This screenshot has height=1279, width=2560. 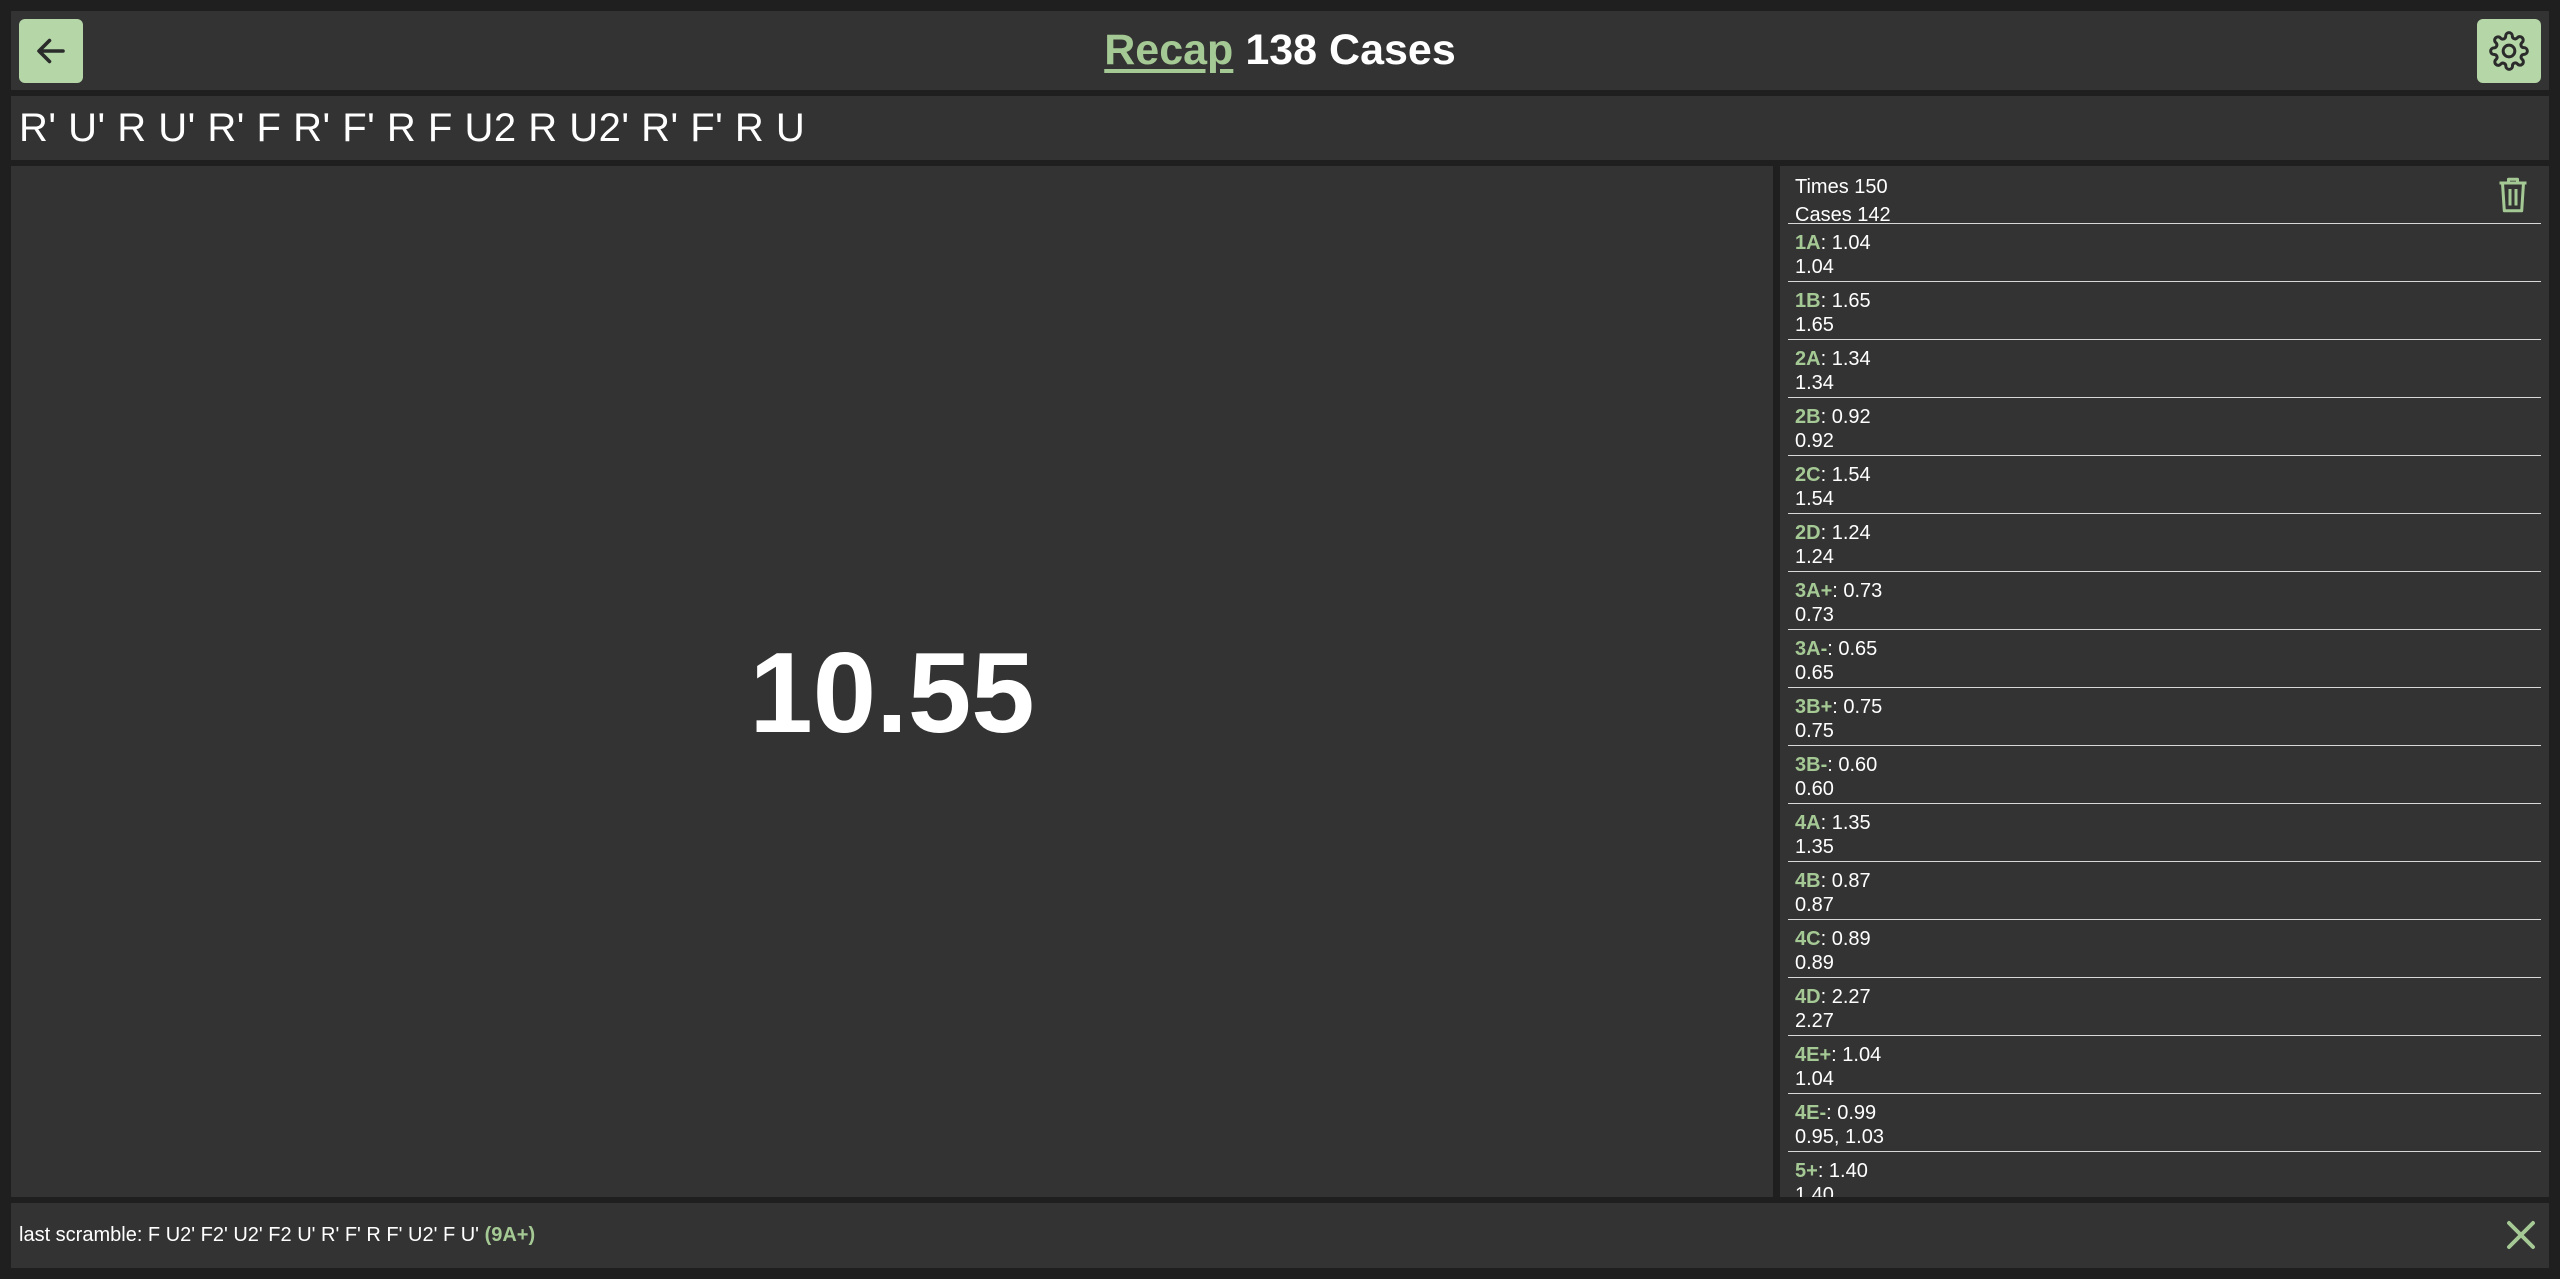 What do you see at coordinates (1845, 301) in the screenshot?
I see `case-average: : 1.65` at bounding box center [1845, 301].